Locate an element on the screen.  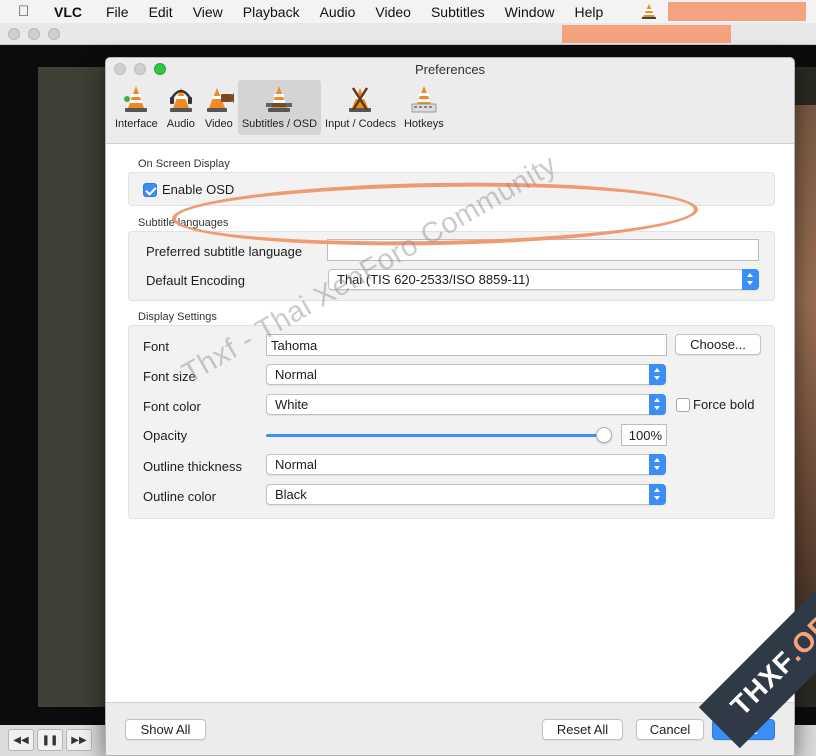
tab-subtitles-osd: Subtitles / OSD is located at coordinates (279, 107).